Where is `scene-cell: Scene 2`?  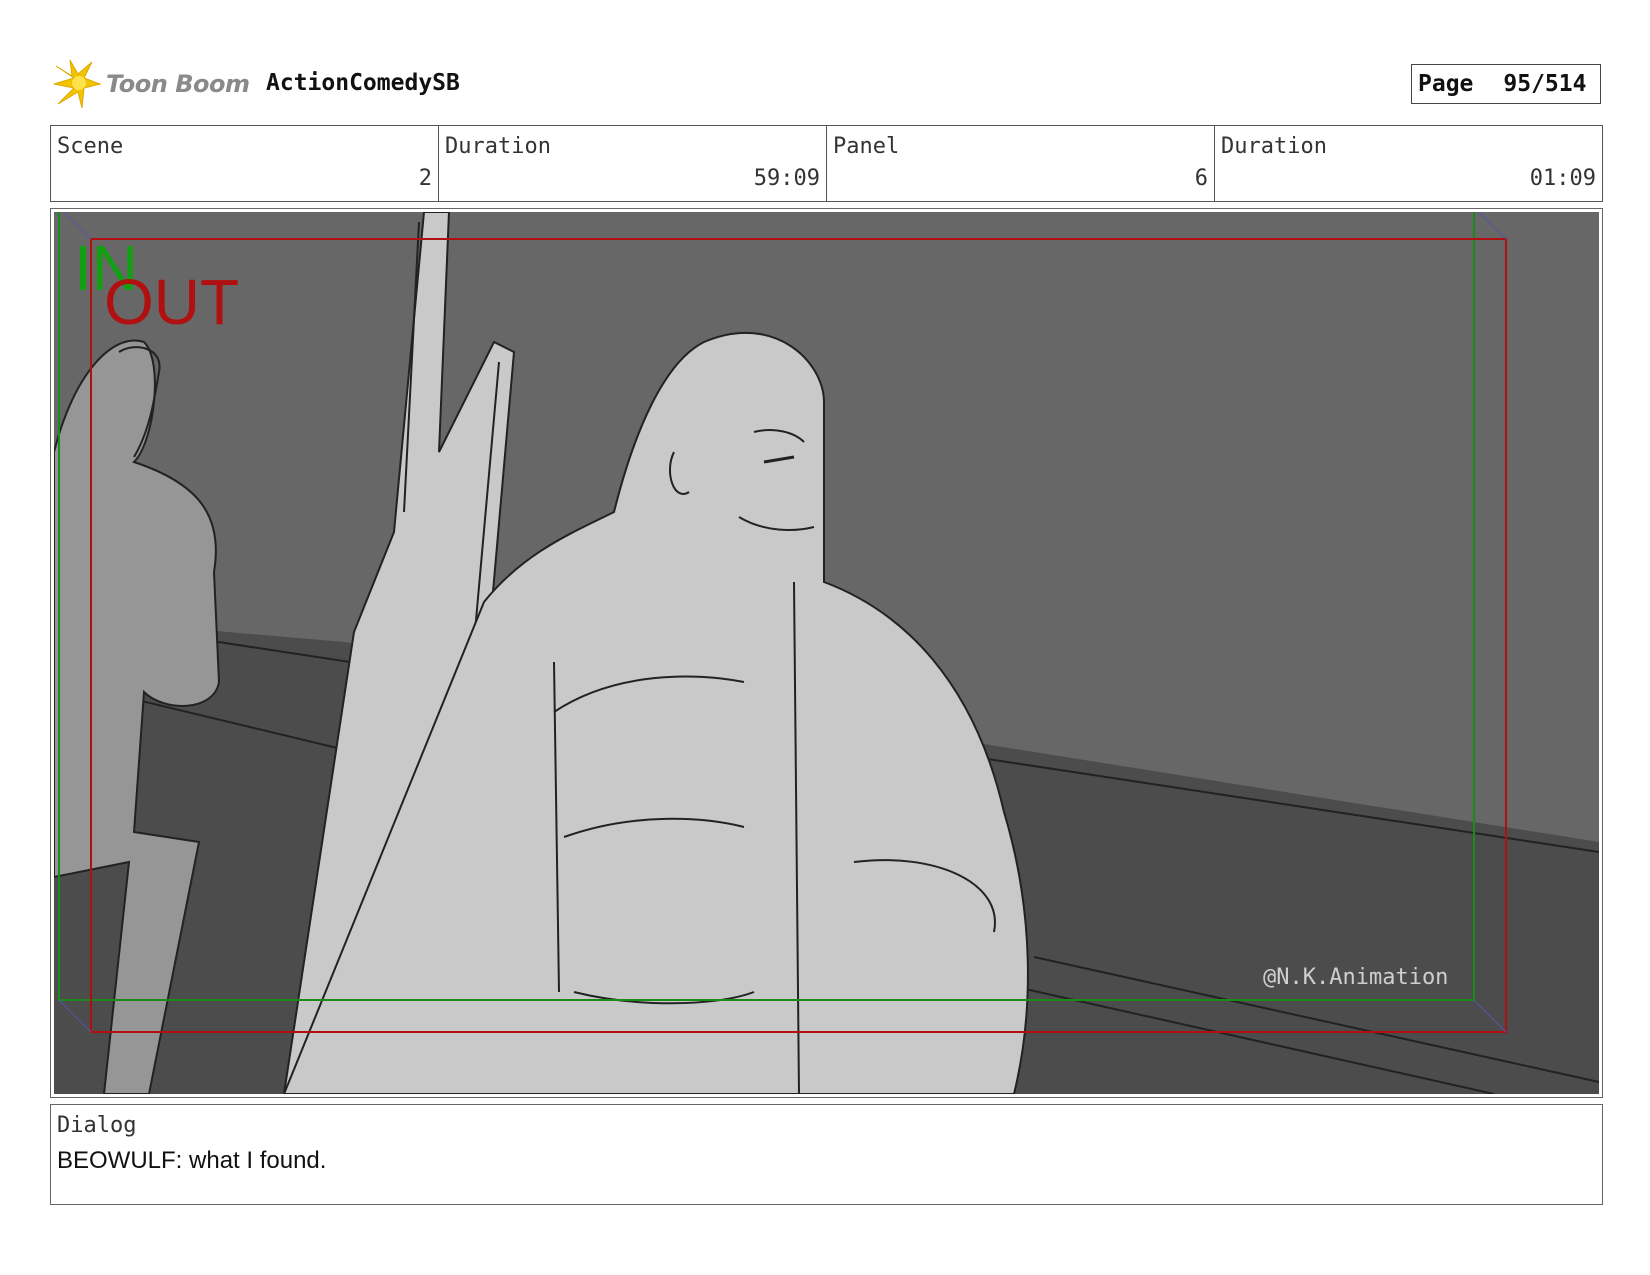
scene-cell: Scene 2 is located at coordinates (245, 163).